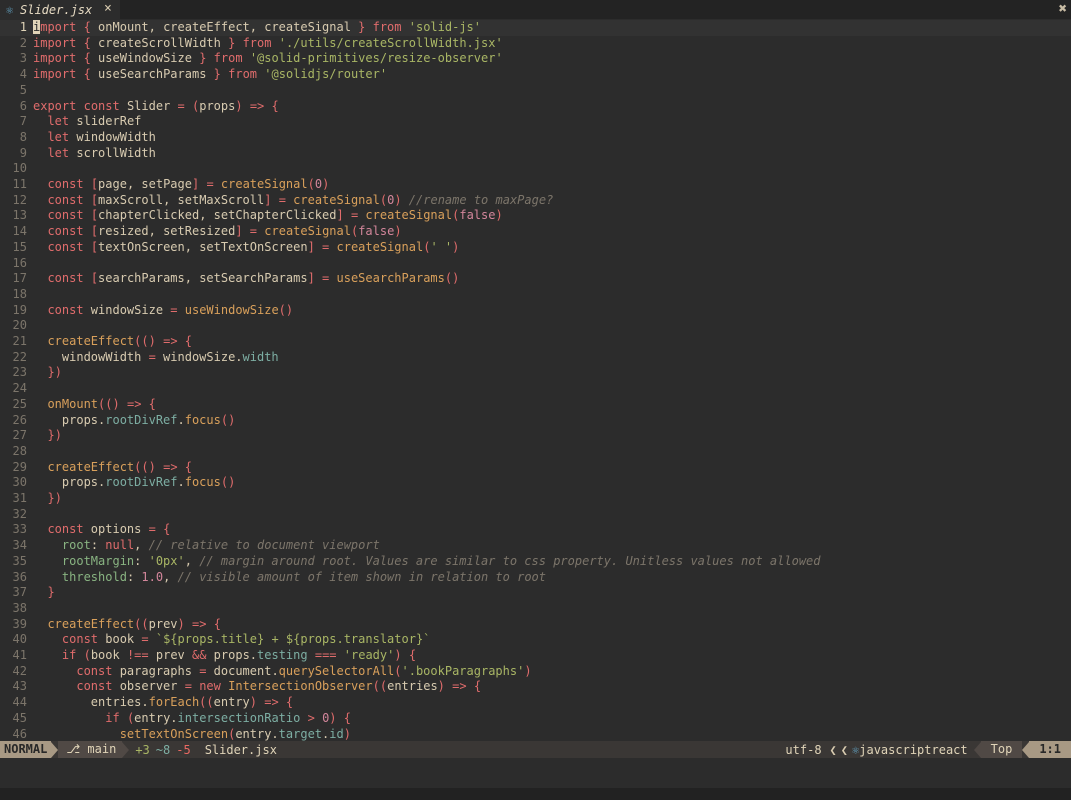 The height and width of the screenshot is (800, 1071). I want to click on code-line: 37 }, so click(535, 593).